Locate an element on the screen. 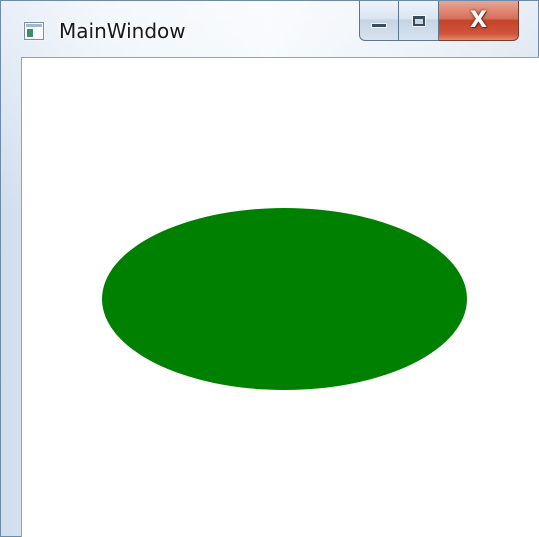 This screenshot has height=537, width=539. maximize-button is located at coordinates (419, 21).